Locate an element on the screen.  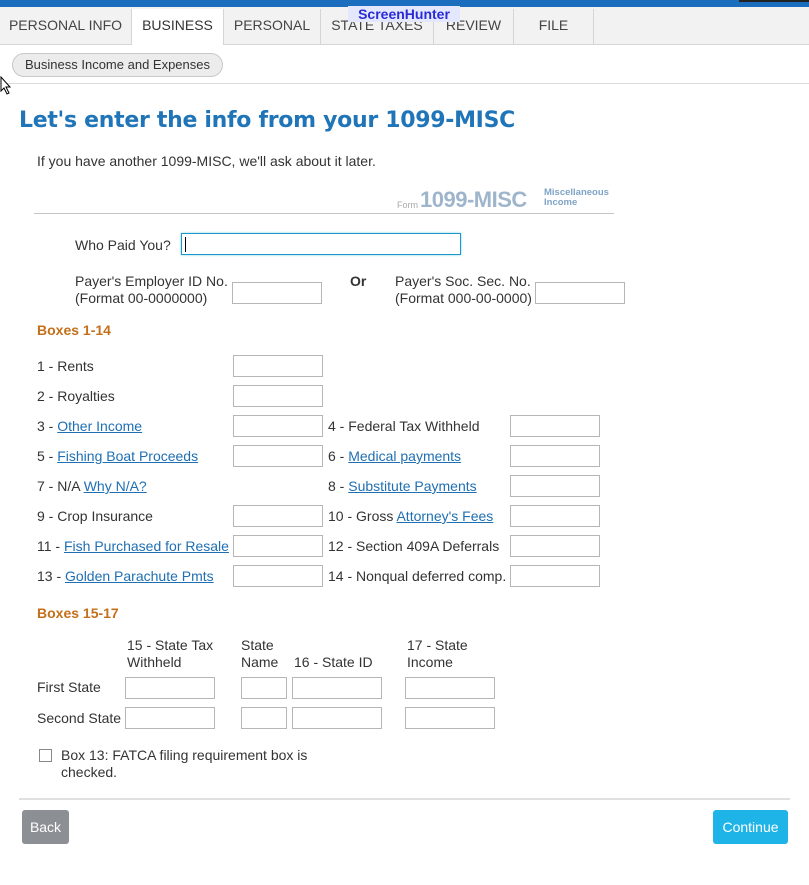
box6-label: 6 - Medical payments is located at coordinates (395, 456).